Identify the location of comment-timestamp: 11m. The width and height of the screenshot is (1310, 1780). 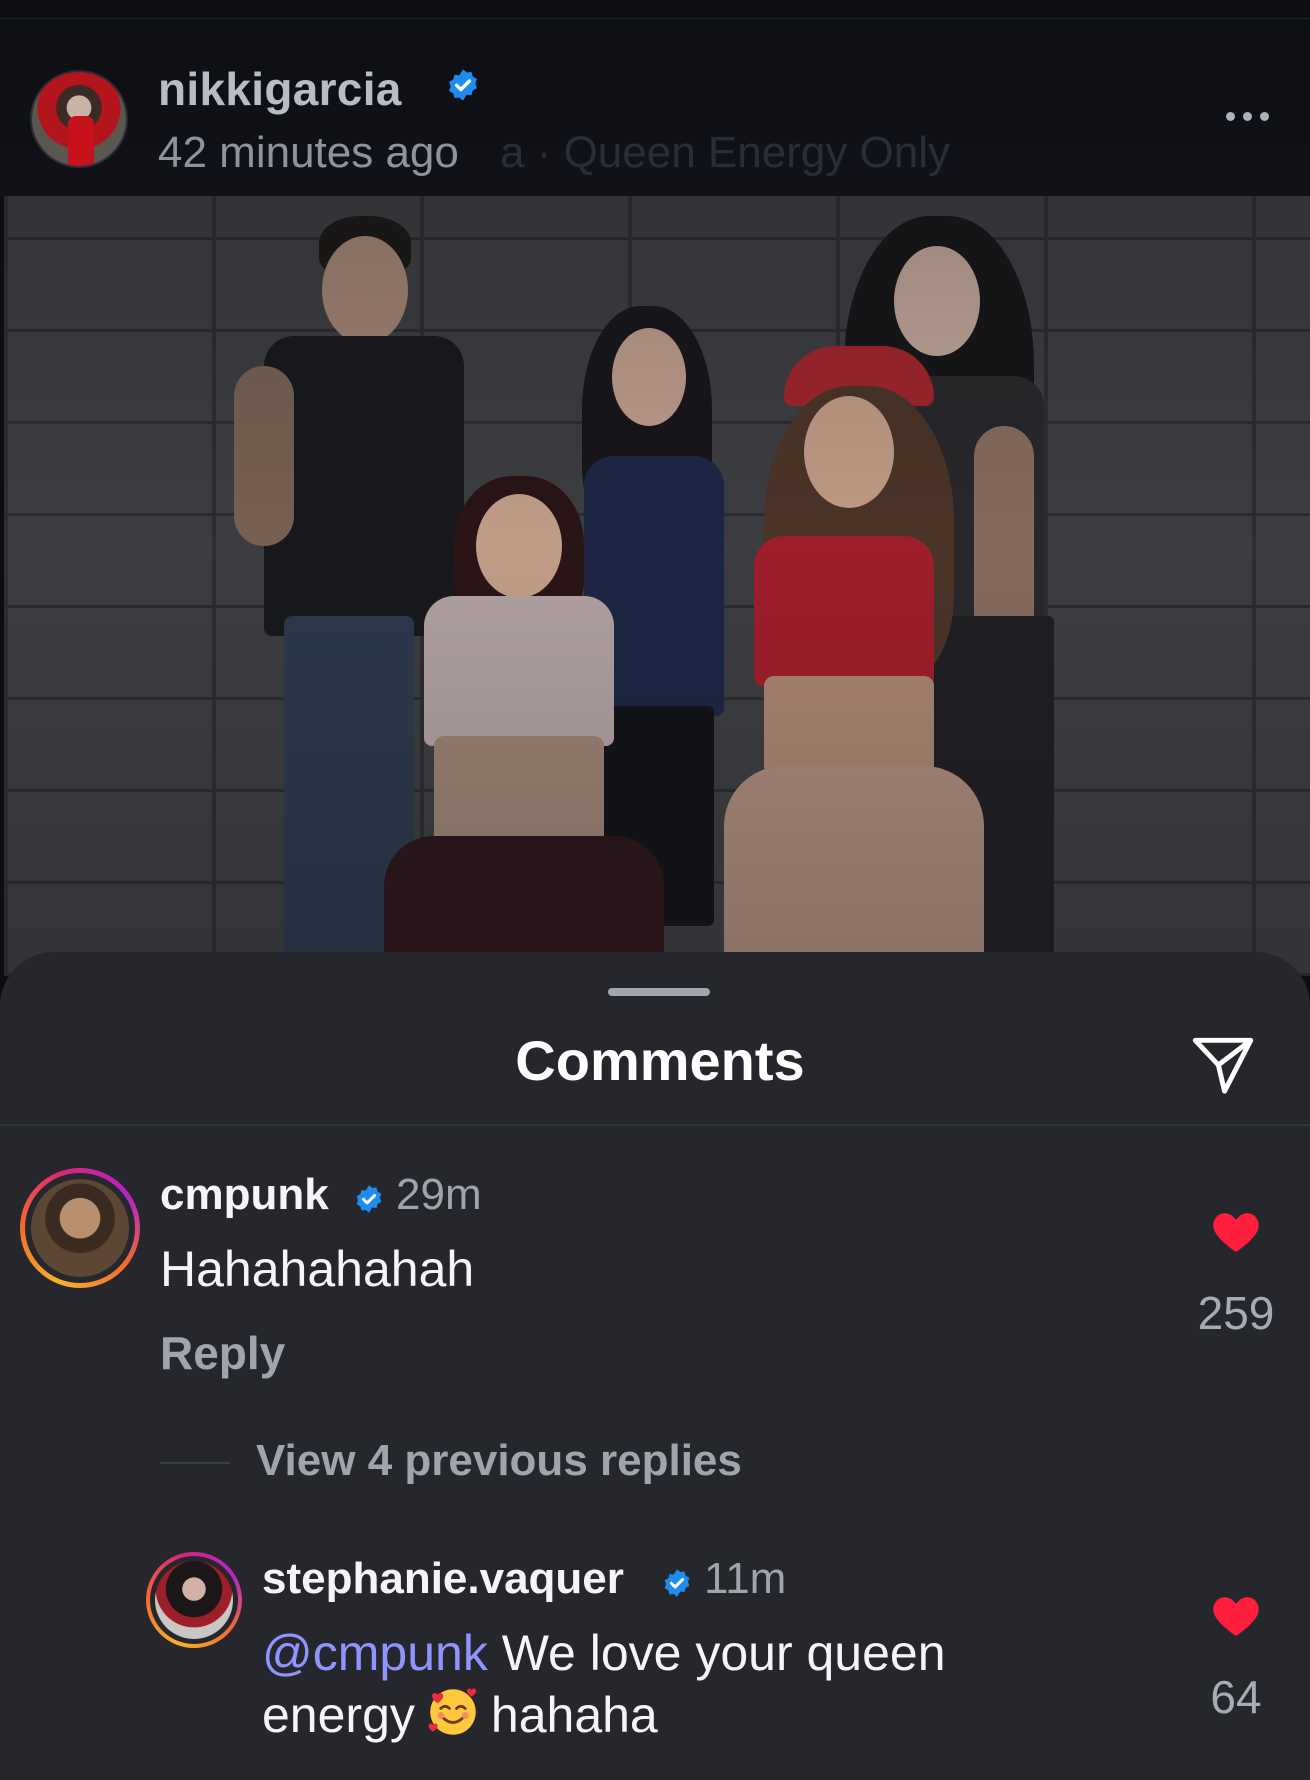
(745, 1578).